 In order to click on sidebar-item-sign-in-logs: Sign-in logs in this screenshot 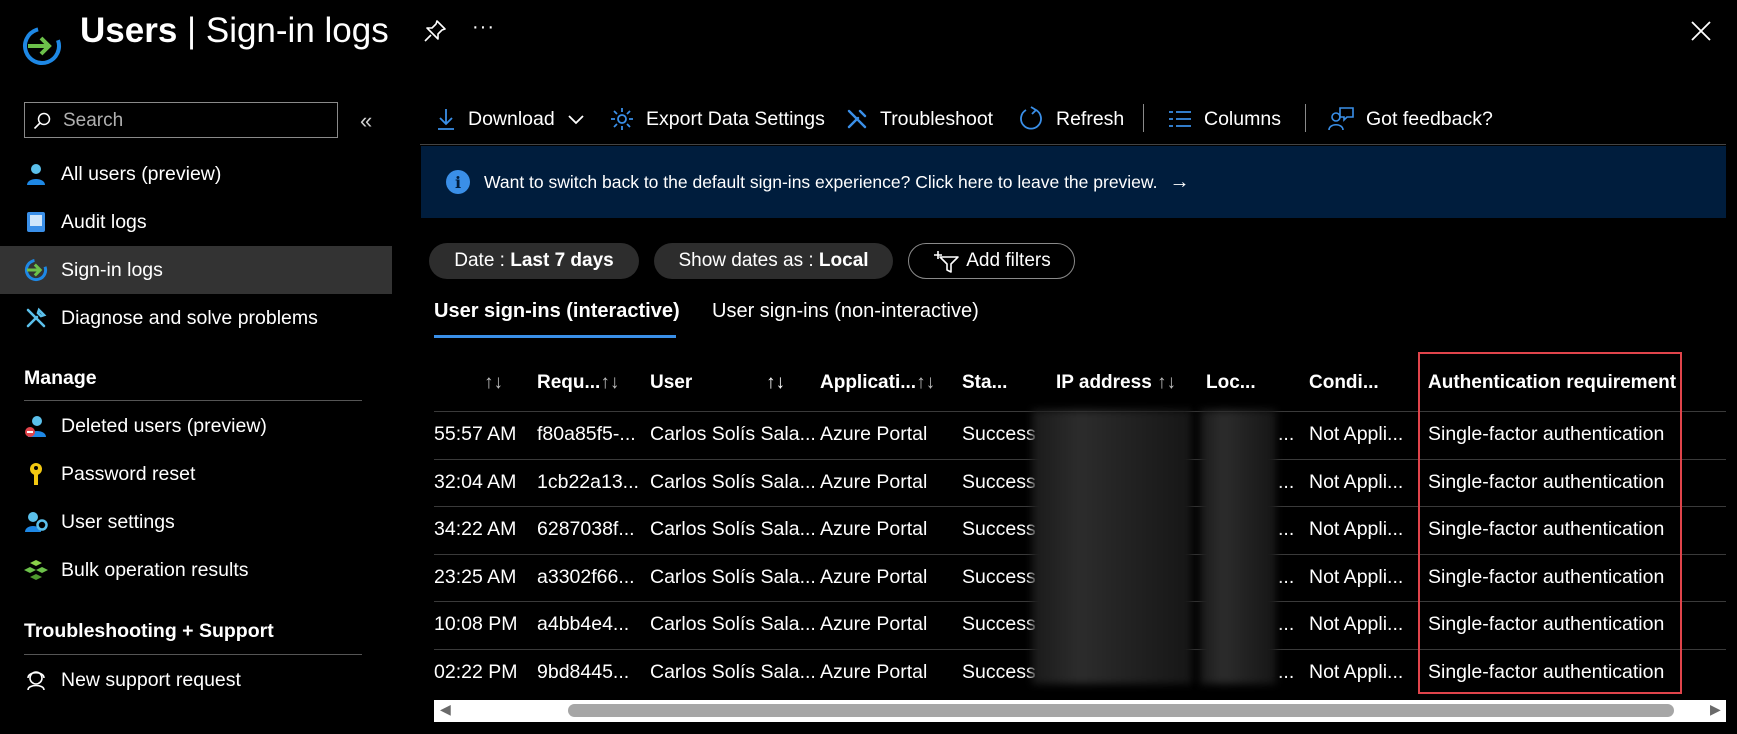, I will do `click(196, 270)`.